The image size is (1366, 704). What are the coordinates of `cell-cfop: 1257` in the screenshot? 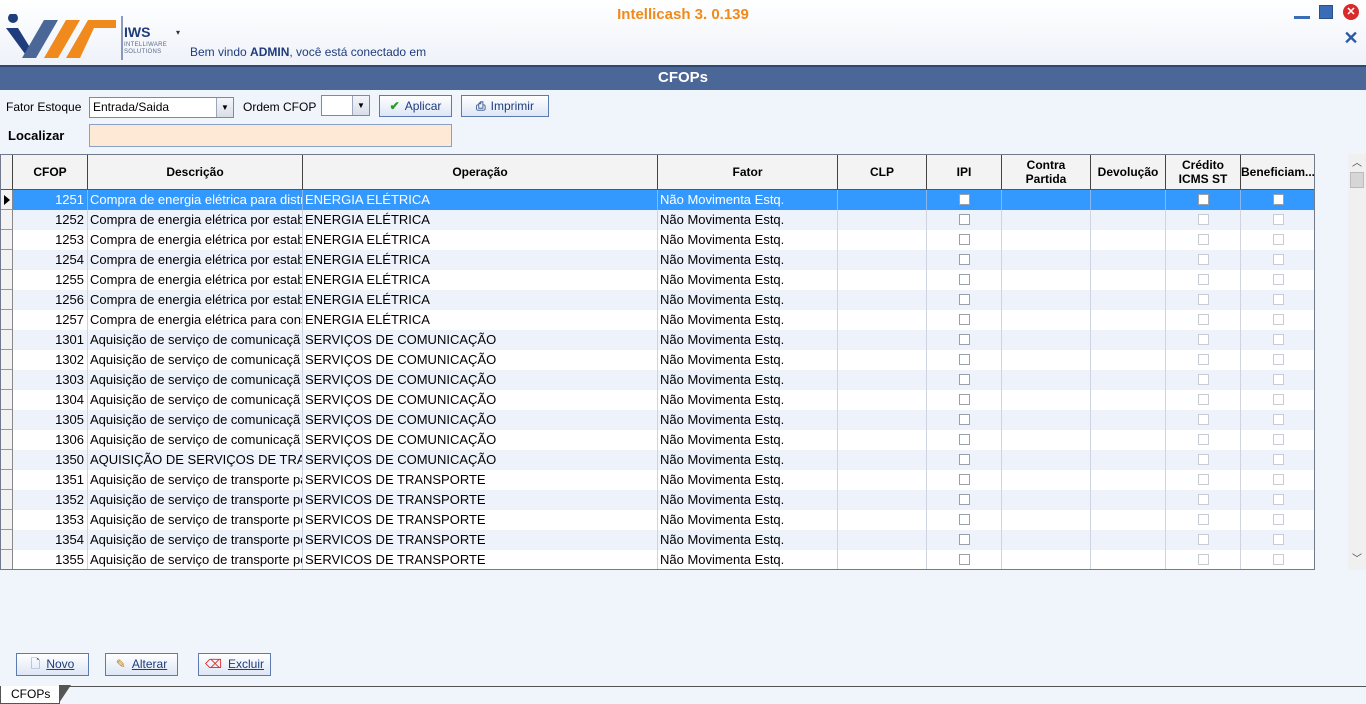 It's located at (50, 320).